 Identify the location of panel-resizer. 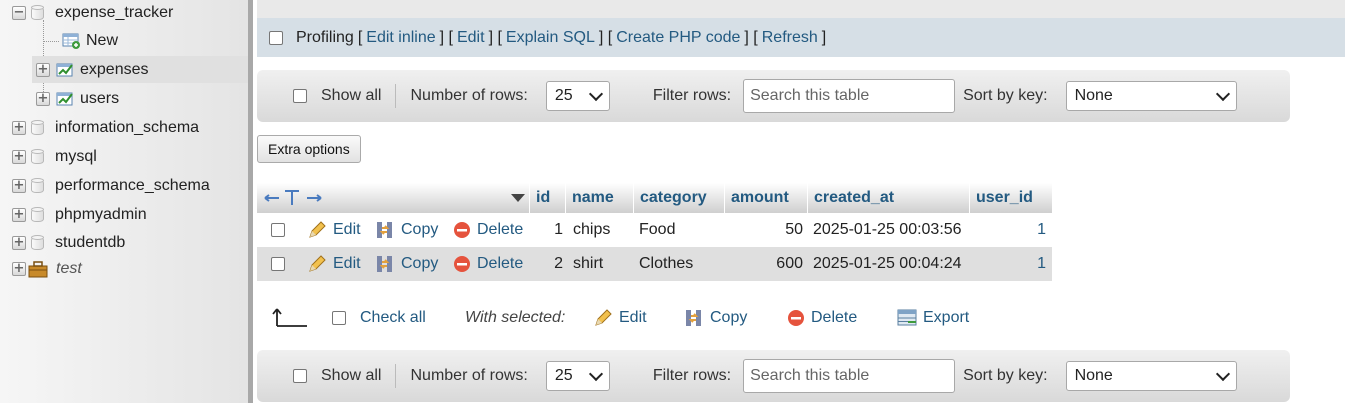
(250, 201).